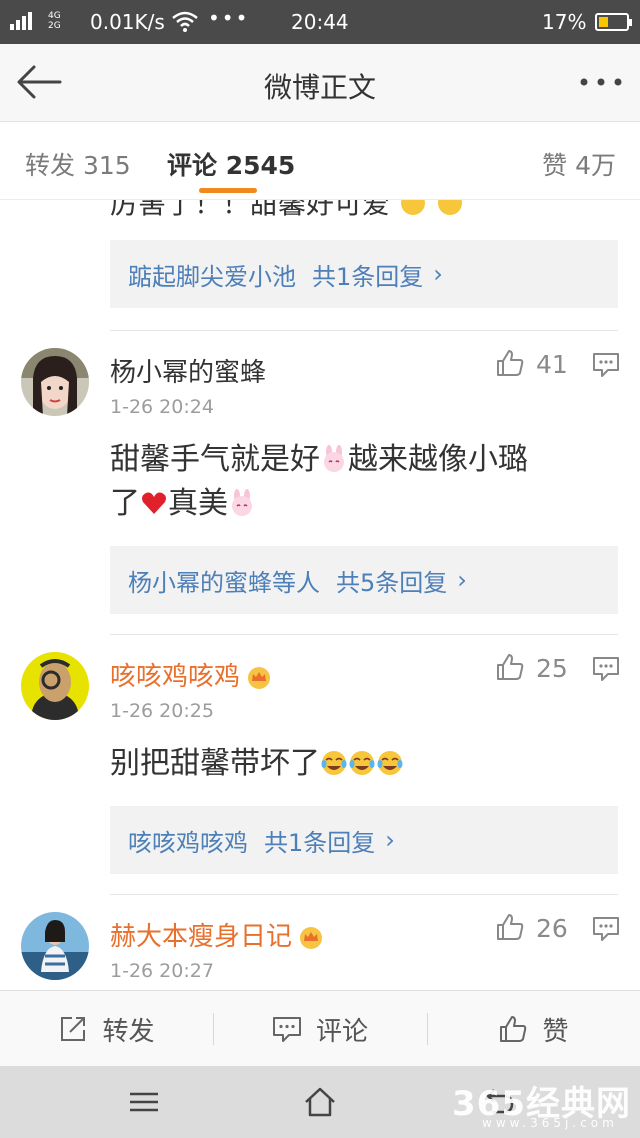 The height and width of the screenshot is (1138, 640). What do you see at coordinates (392, 582) in the screenshot?
I see `reply-thread-count: 共5条回复` at bounding box center [392, 582].